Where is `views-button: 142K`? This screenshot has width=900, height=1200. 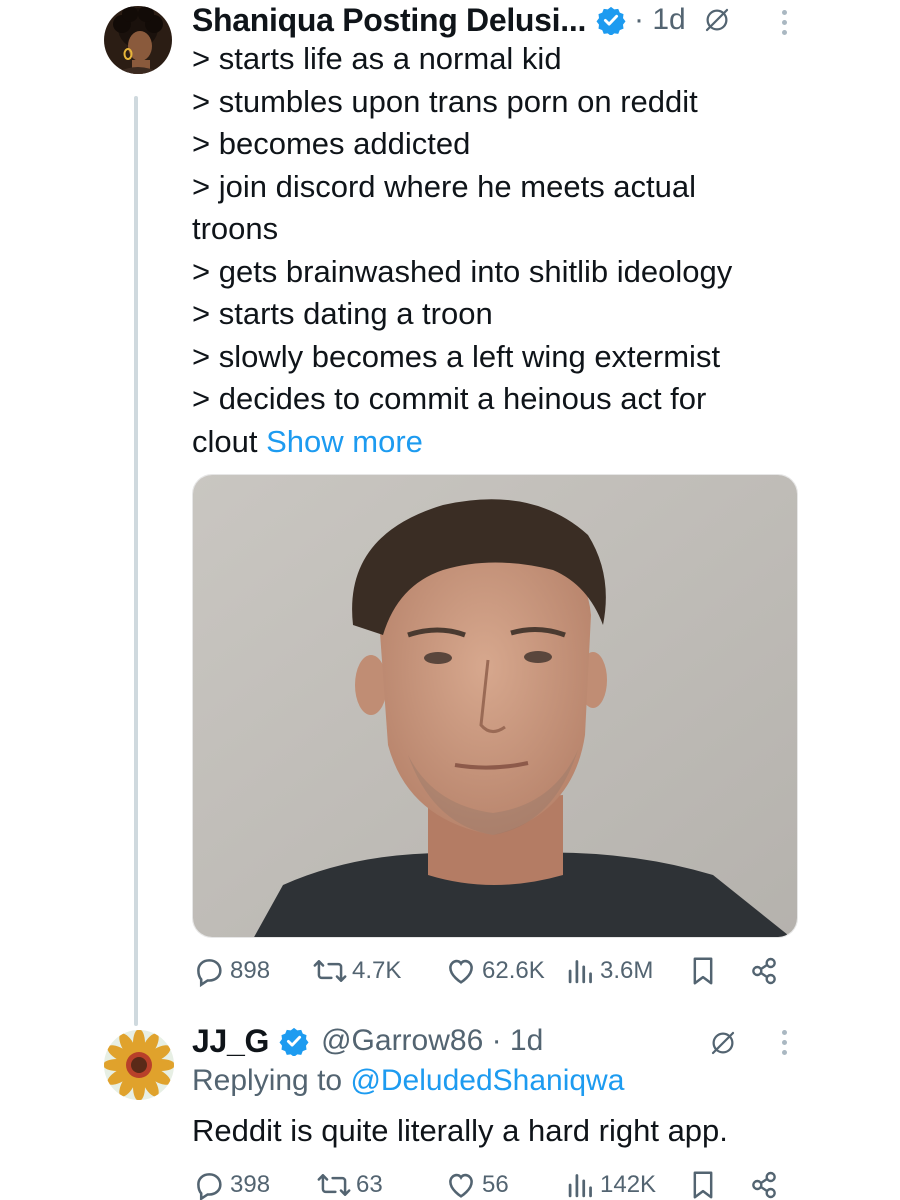 views-button: 142K is located at coordinates (611, 1184).